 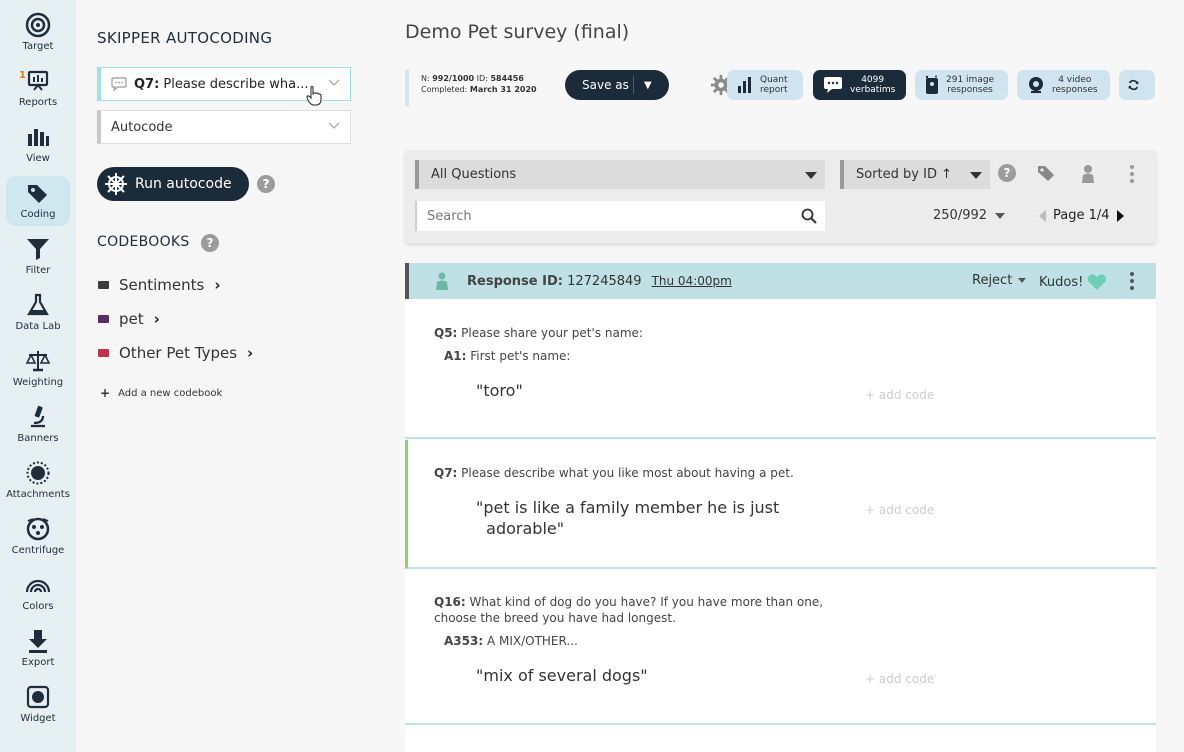 I want to click on search-field, so click(x=620, y=216).